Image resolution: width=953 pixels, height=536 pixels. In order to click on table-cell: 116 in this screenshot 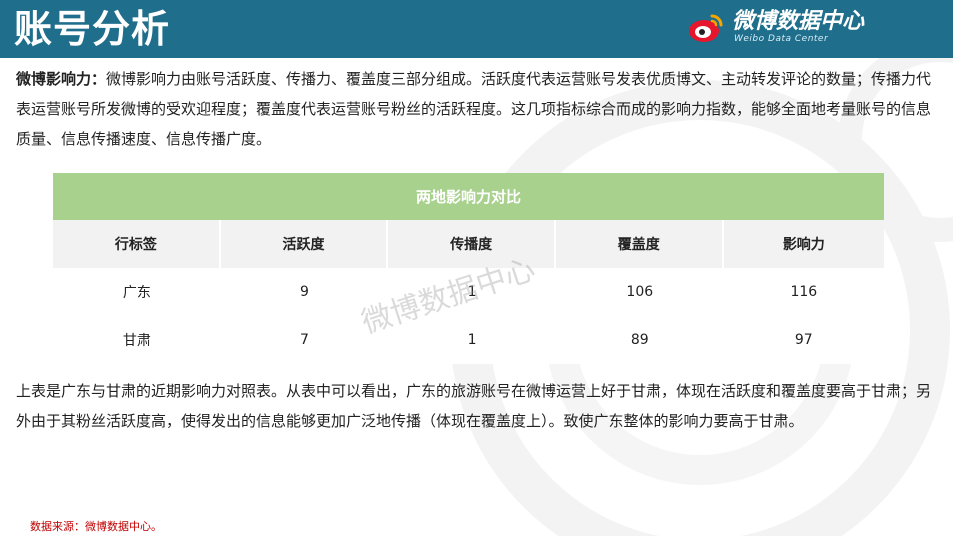, I will do `click(803, 292)`.